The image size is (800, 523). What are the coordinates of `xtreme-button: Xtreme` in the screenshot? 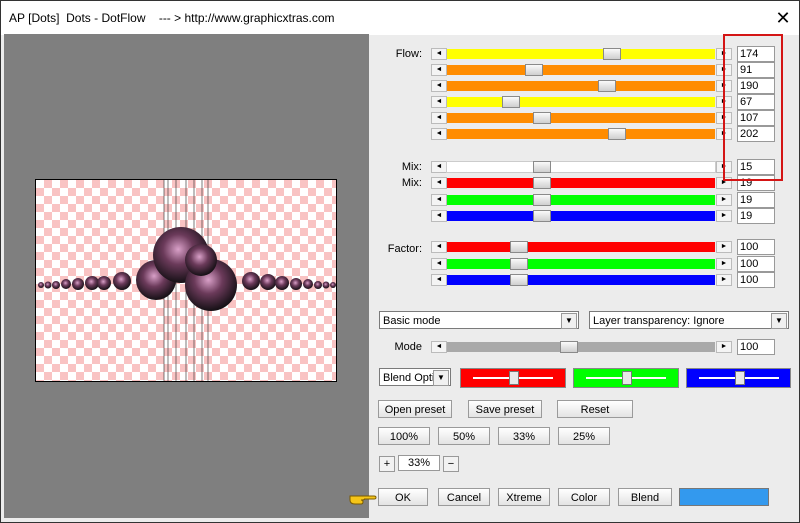 It's located at (524, 497).